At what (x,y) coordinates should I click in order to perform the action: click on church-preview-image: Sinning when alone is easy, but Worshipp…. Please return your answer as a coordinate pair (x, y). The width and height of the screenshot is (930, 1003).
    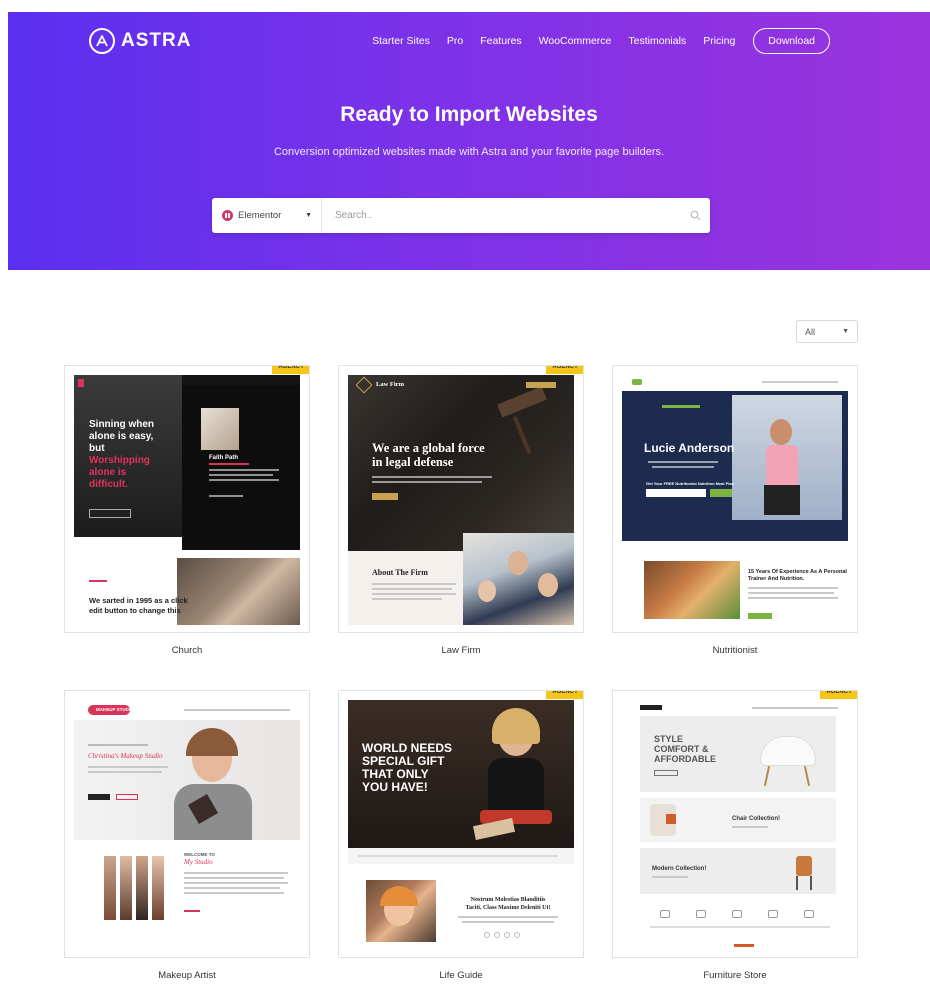
    Looking at the image, I should click on (187, 500).